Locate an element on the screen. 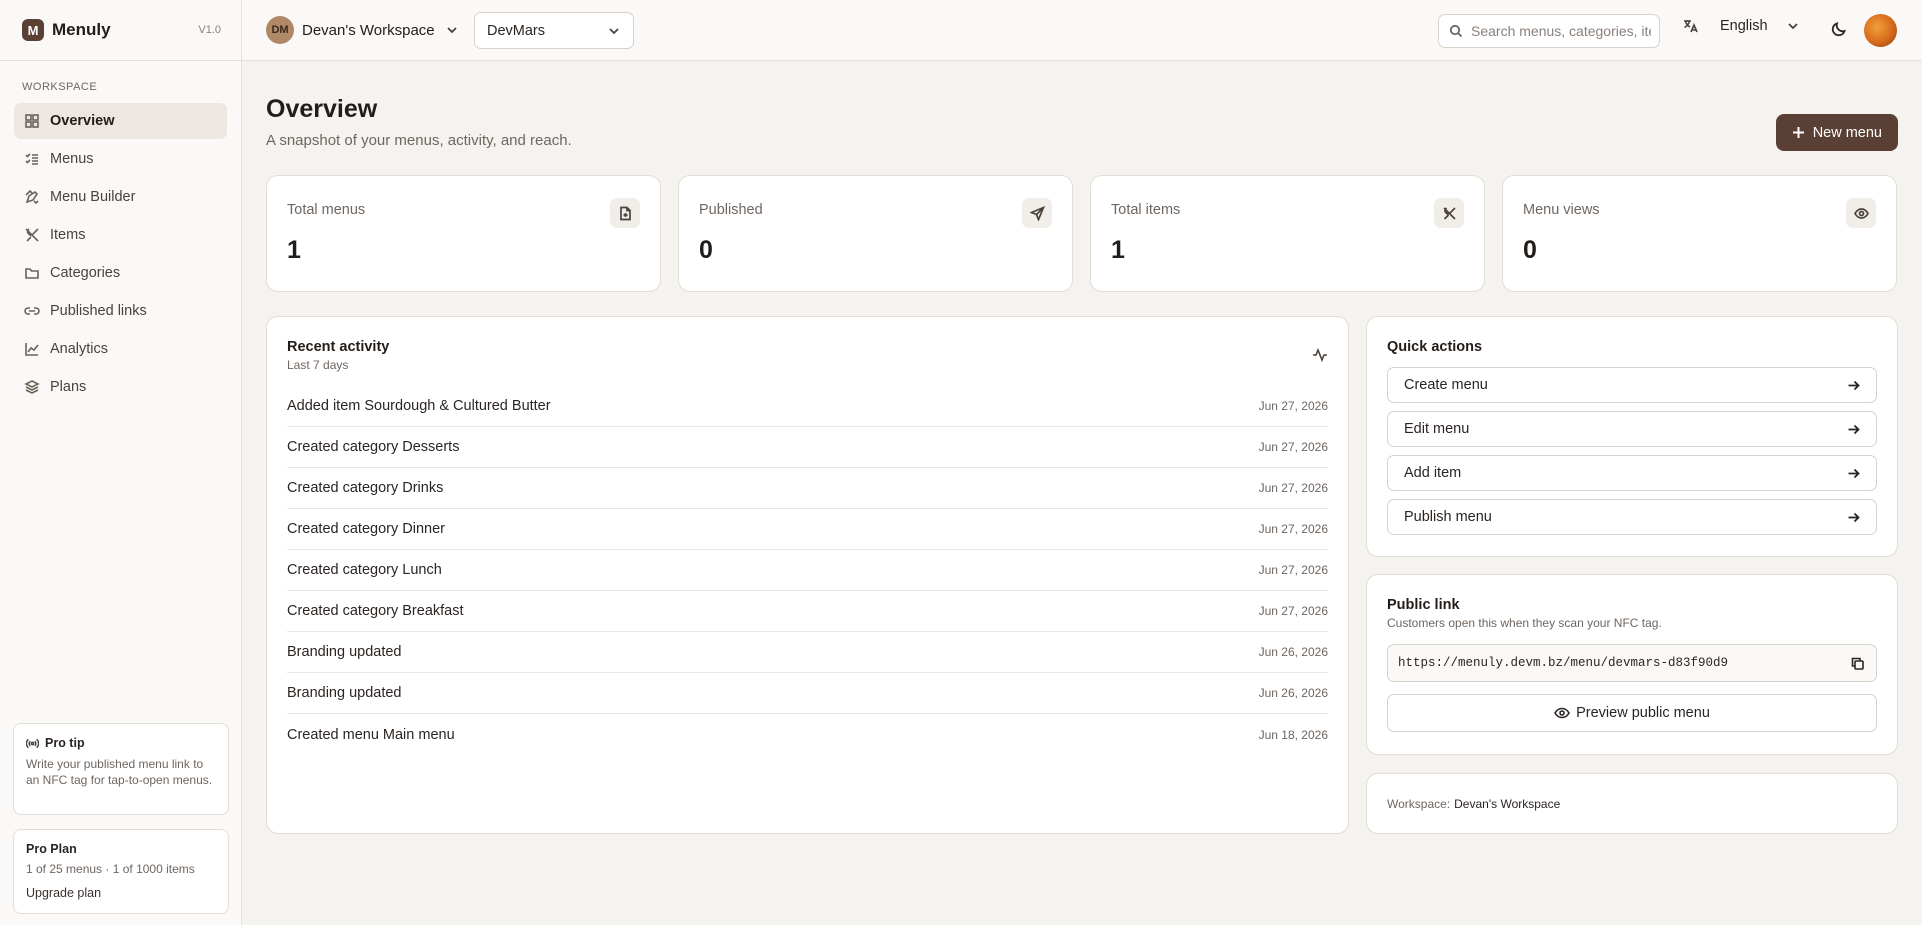 This screenshot has height=925, width=1922. workspace-info-label: Workspace: is located at coordinates (1419, 803).